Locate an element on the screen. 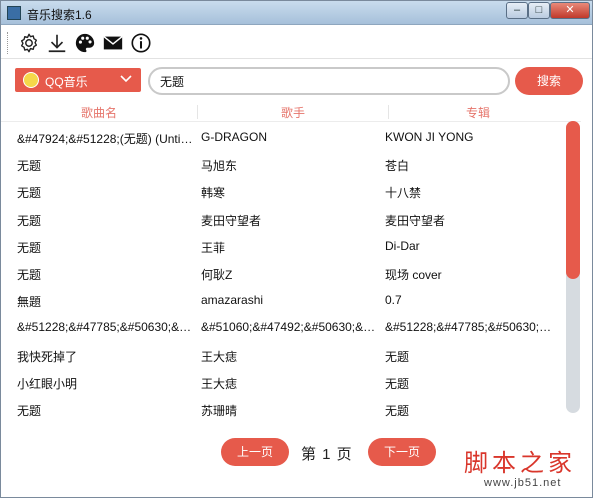 The image size is (593, 498). album-cell: Di-Dar is located at coordinates (402, 245).